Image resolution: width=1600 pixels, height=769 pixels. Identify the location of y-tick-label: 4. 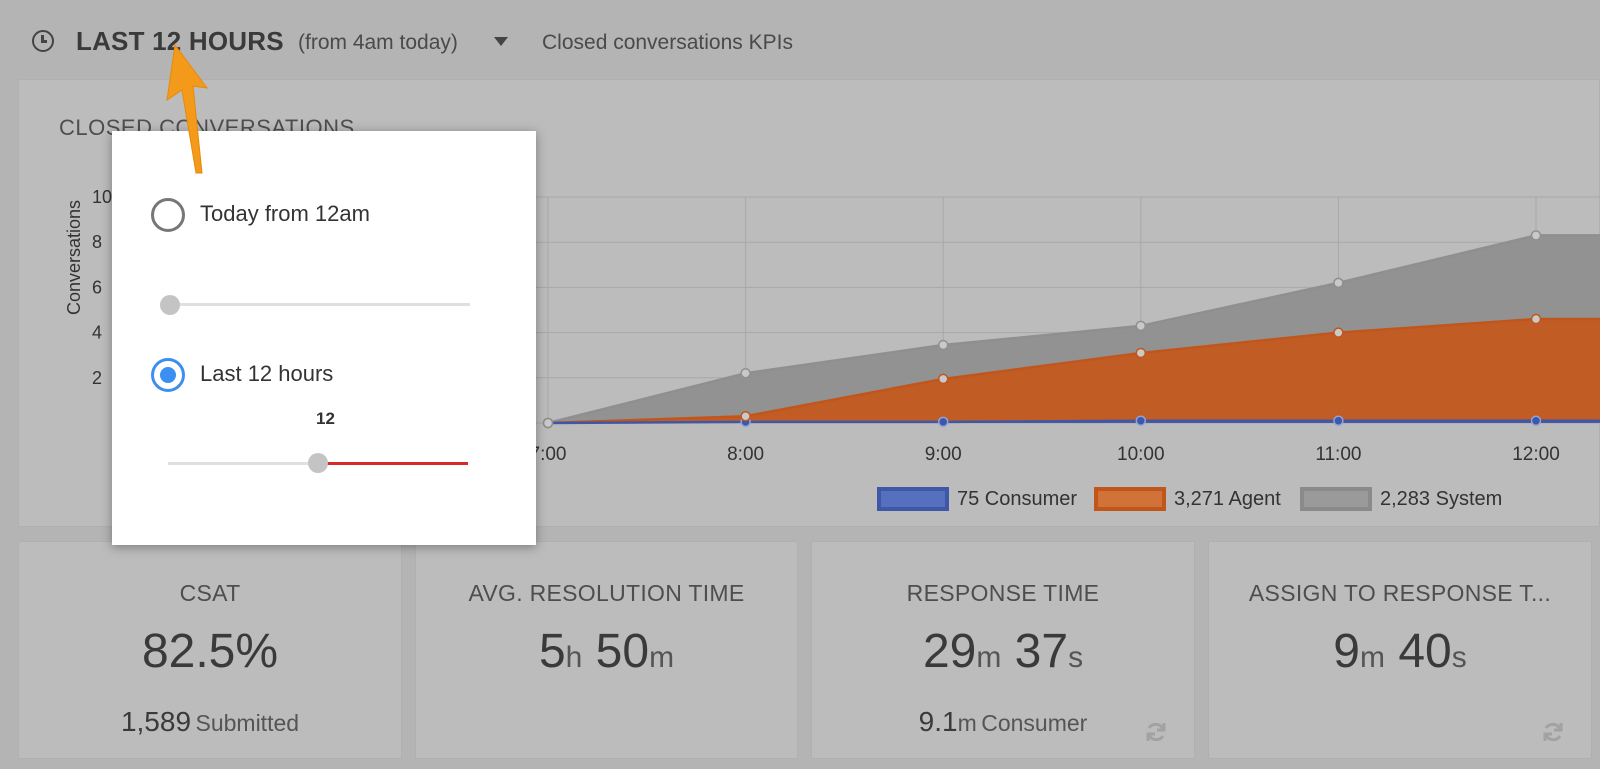
(97, 333).